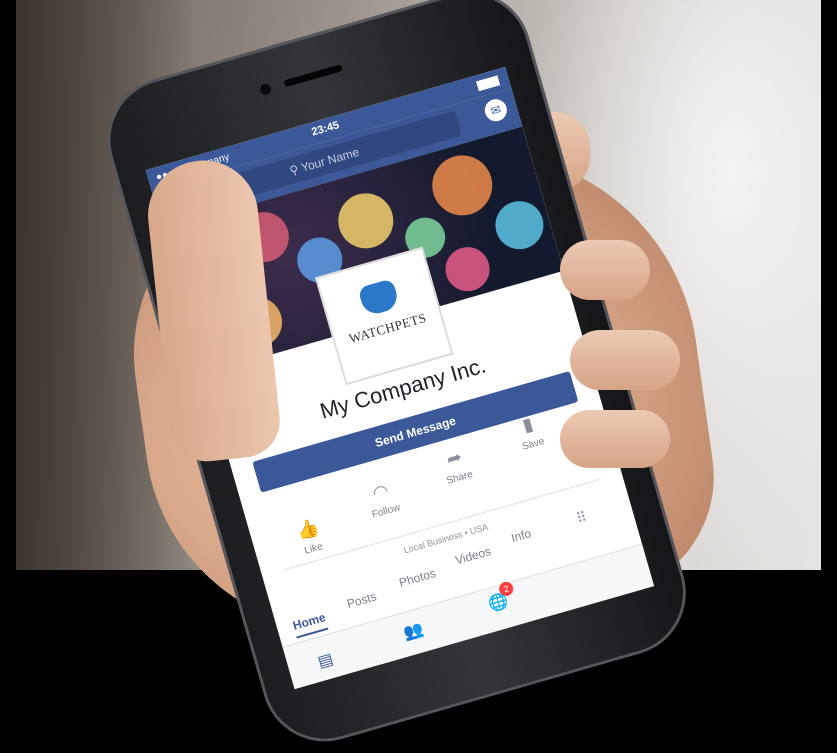 Image resolution: width=837 pixels, height=753 pixels. Describe the element at coordinates (386, 511) in the screenshot. I see `follow-label: Follow` at that location.